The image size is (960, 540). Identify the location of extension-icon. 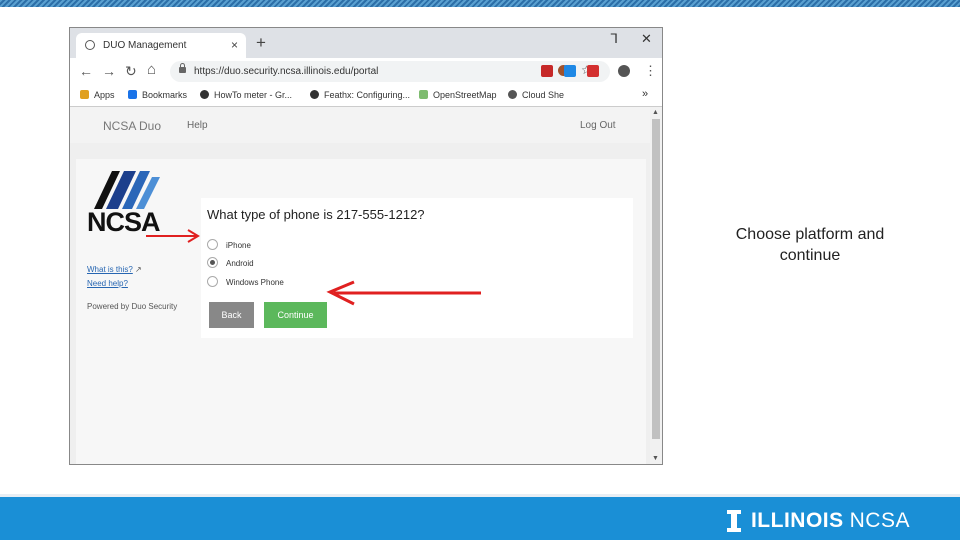
(570, 71).